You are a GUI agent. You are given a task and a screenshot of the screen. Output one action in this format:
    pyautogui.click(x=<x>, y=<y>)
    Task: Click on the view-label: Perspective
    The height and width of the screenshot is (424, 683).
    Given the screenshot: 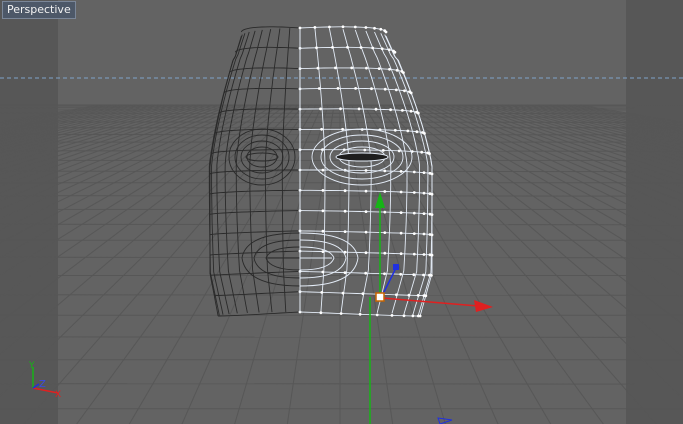 What is the action you would take?
    pyautogui.click(x=39, y=10)
    